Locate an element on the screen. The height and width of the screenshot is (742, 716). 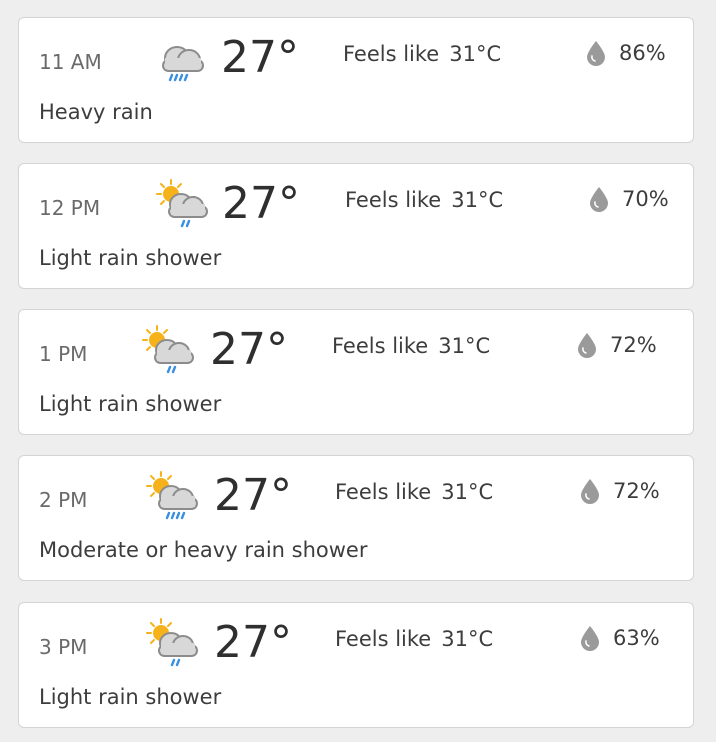
condition-label: Heavy rain is located at coordinates (96, 112).